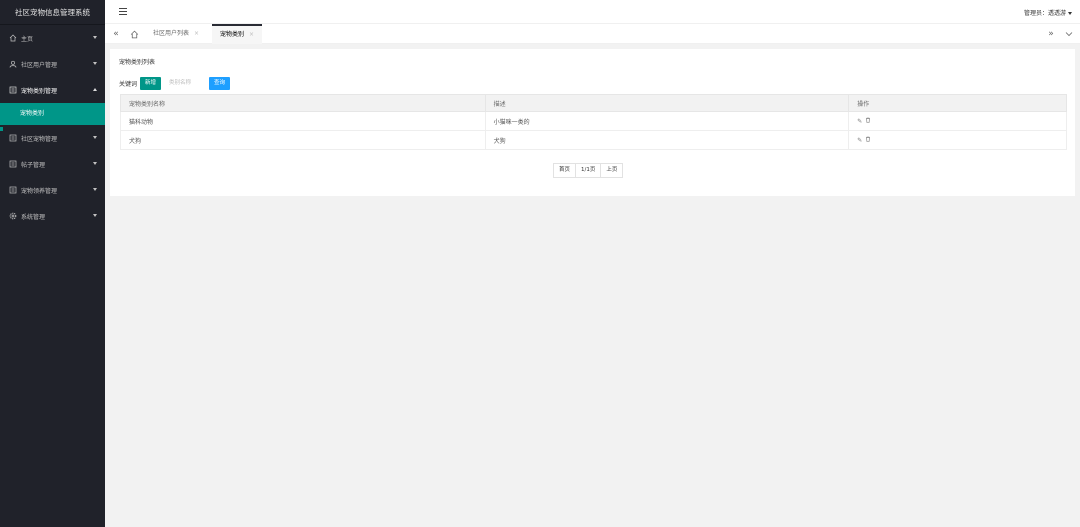  What do you see at coordinates (52, 12) in the screenshot?
I see `app-title: 社区宠物信息管理系统` at bounding box center [52, 12].